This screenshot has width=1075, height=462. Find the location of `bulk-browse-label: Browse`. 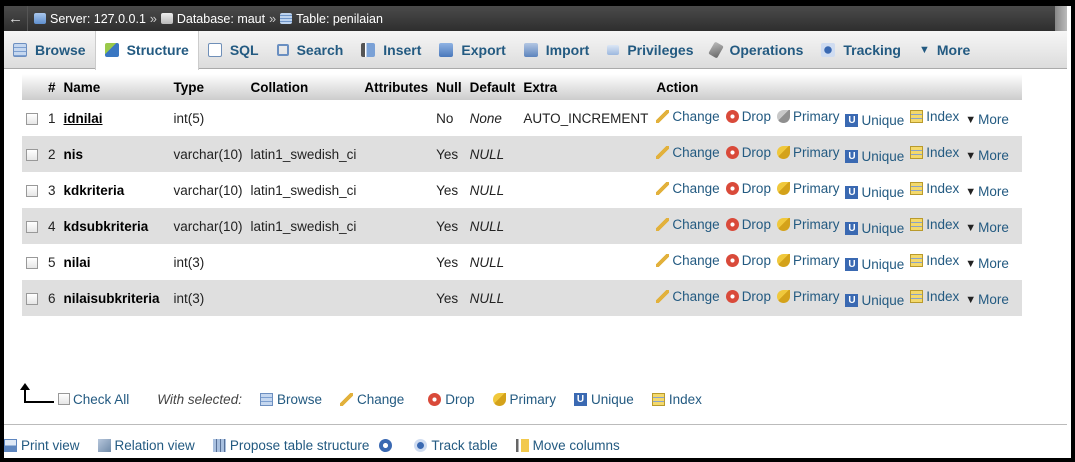

bulk-browse-label: Browse is located at coordinates (299, 399).